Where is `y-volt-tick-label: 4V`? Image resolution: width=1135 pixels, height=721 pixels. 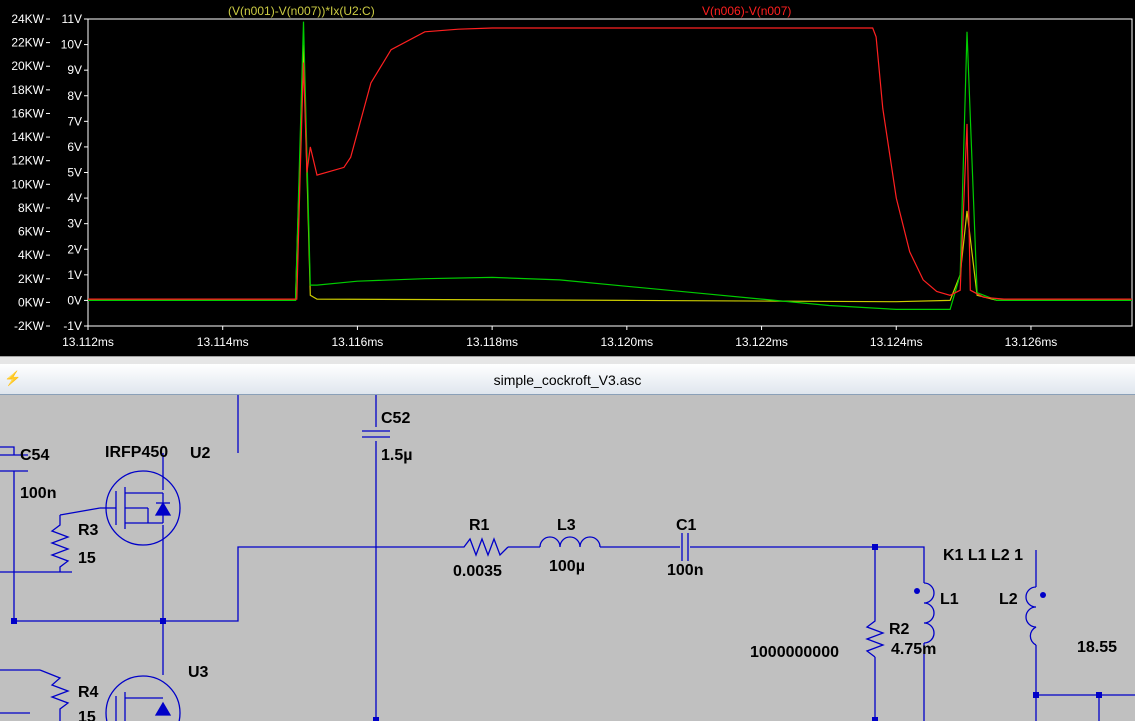 y-volt-tick-label: 4V is located at coordinates (74, 198).